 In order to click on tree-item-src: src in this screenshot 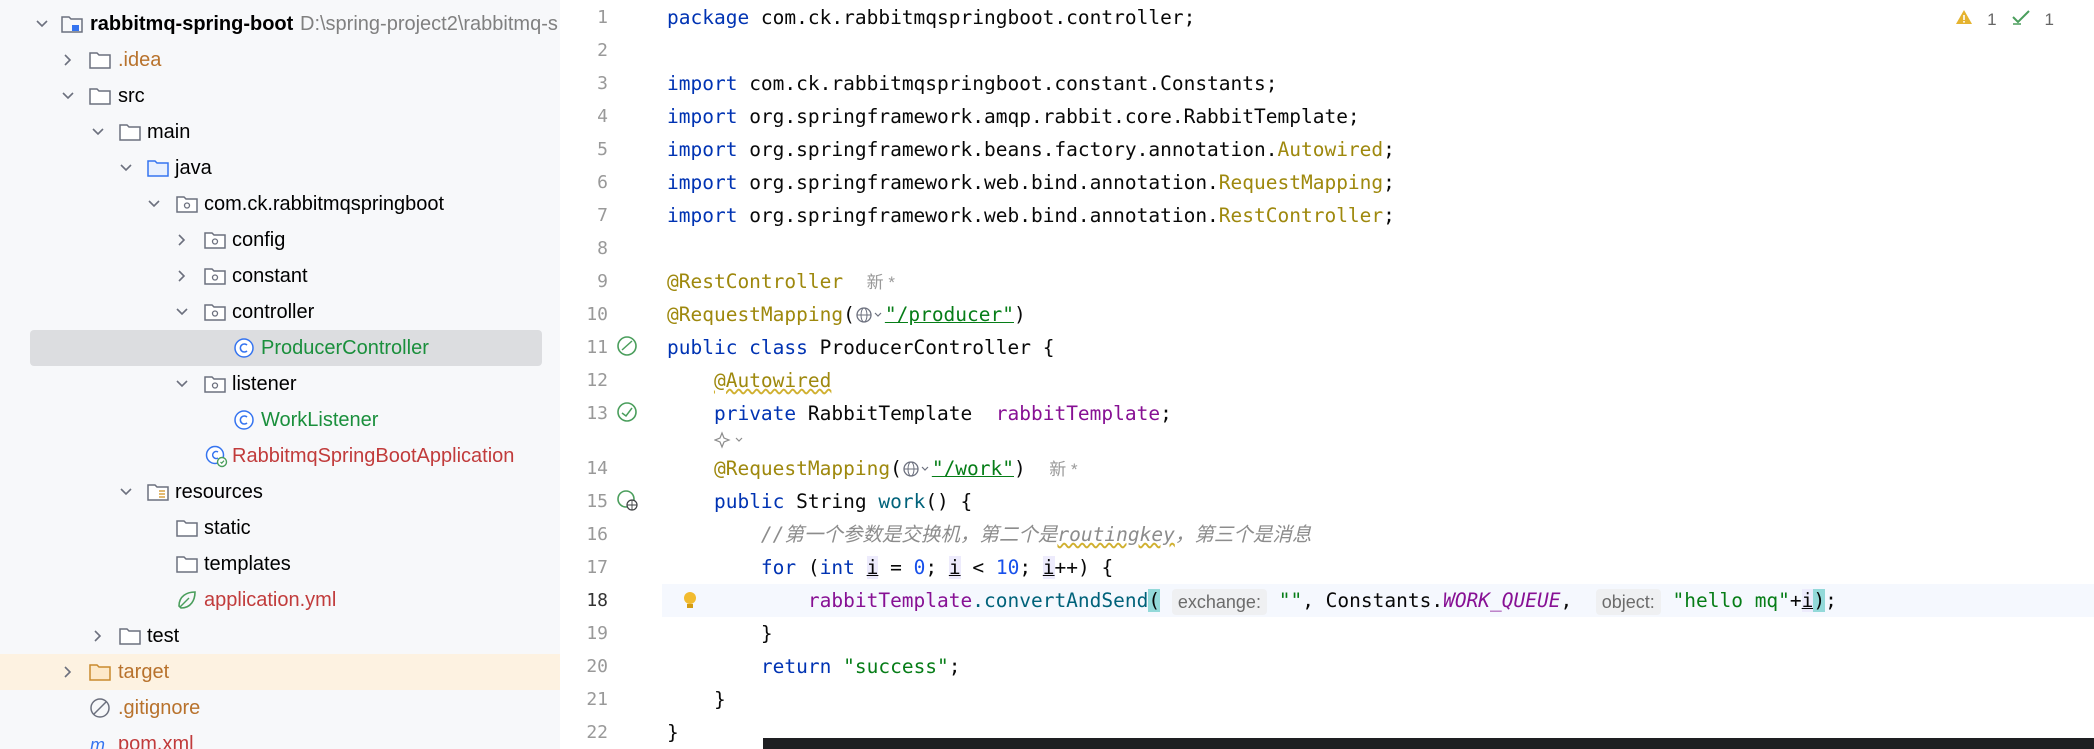, I will do `click(280, 96)`.